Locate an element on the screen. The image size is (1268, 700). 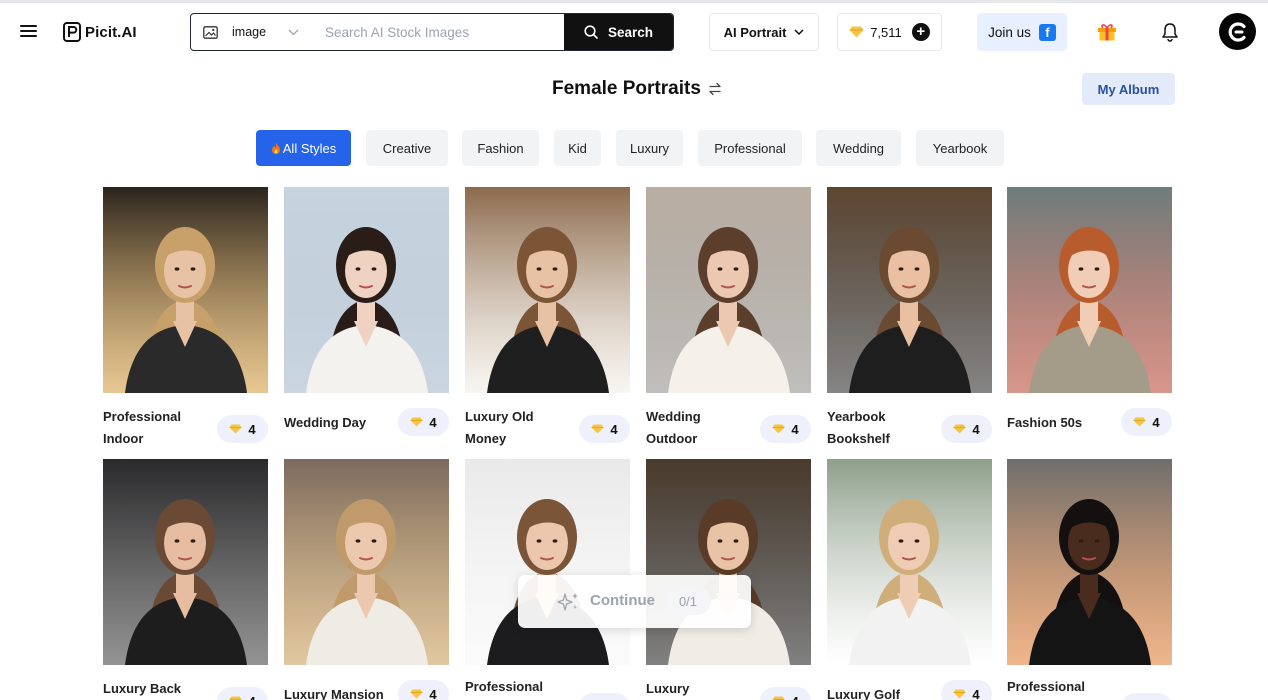
continue-label: Continue is located at coordinates (622, 600).